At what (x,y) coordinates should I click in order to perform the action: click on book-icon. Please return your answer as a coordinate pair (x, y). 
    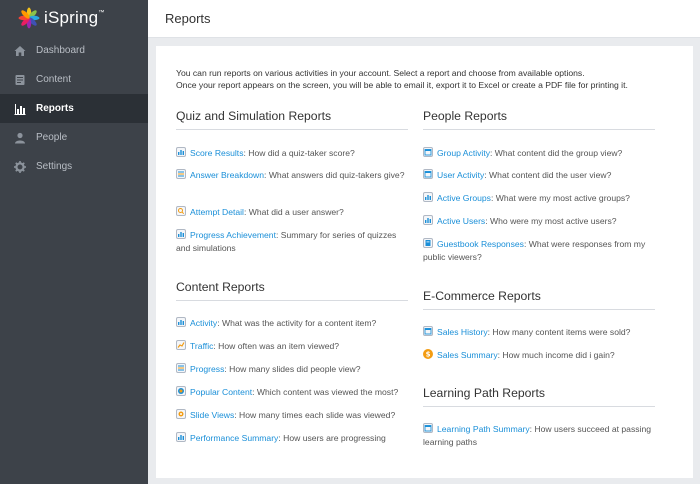
    Looking at the image, I should click on (428, 243).